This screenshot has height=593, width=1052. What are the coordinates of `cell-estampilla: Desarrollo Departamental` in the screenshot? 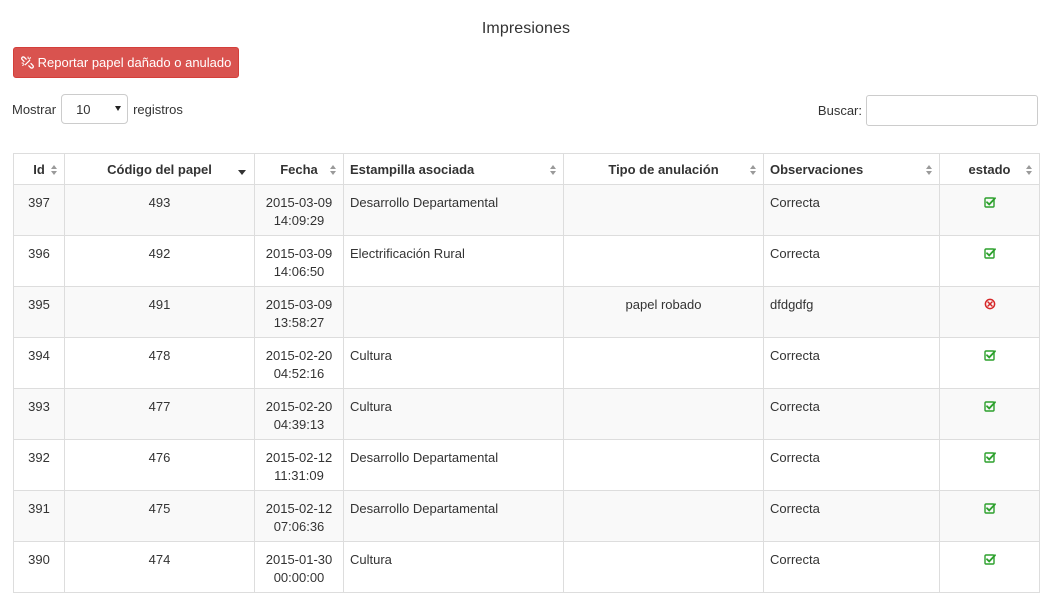 It's located at (453, 516).